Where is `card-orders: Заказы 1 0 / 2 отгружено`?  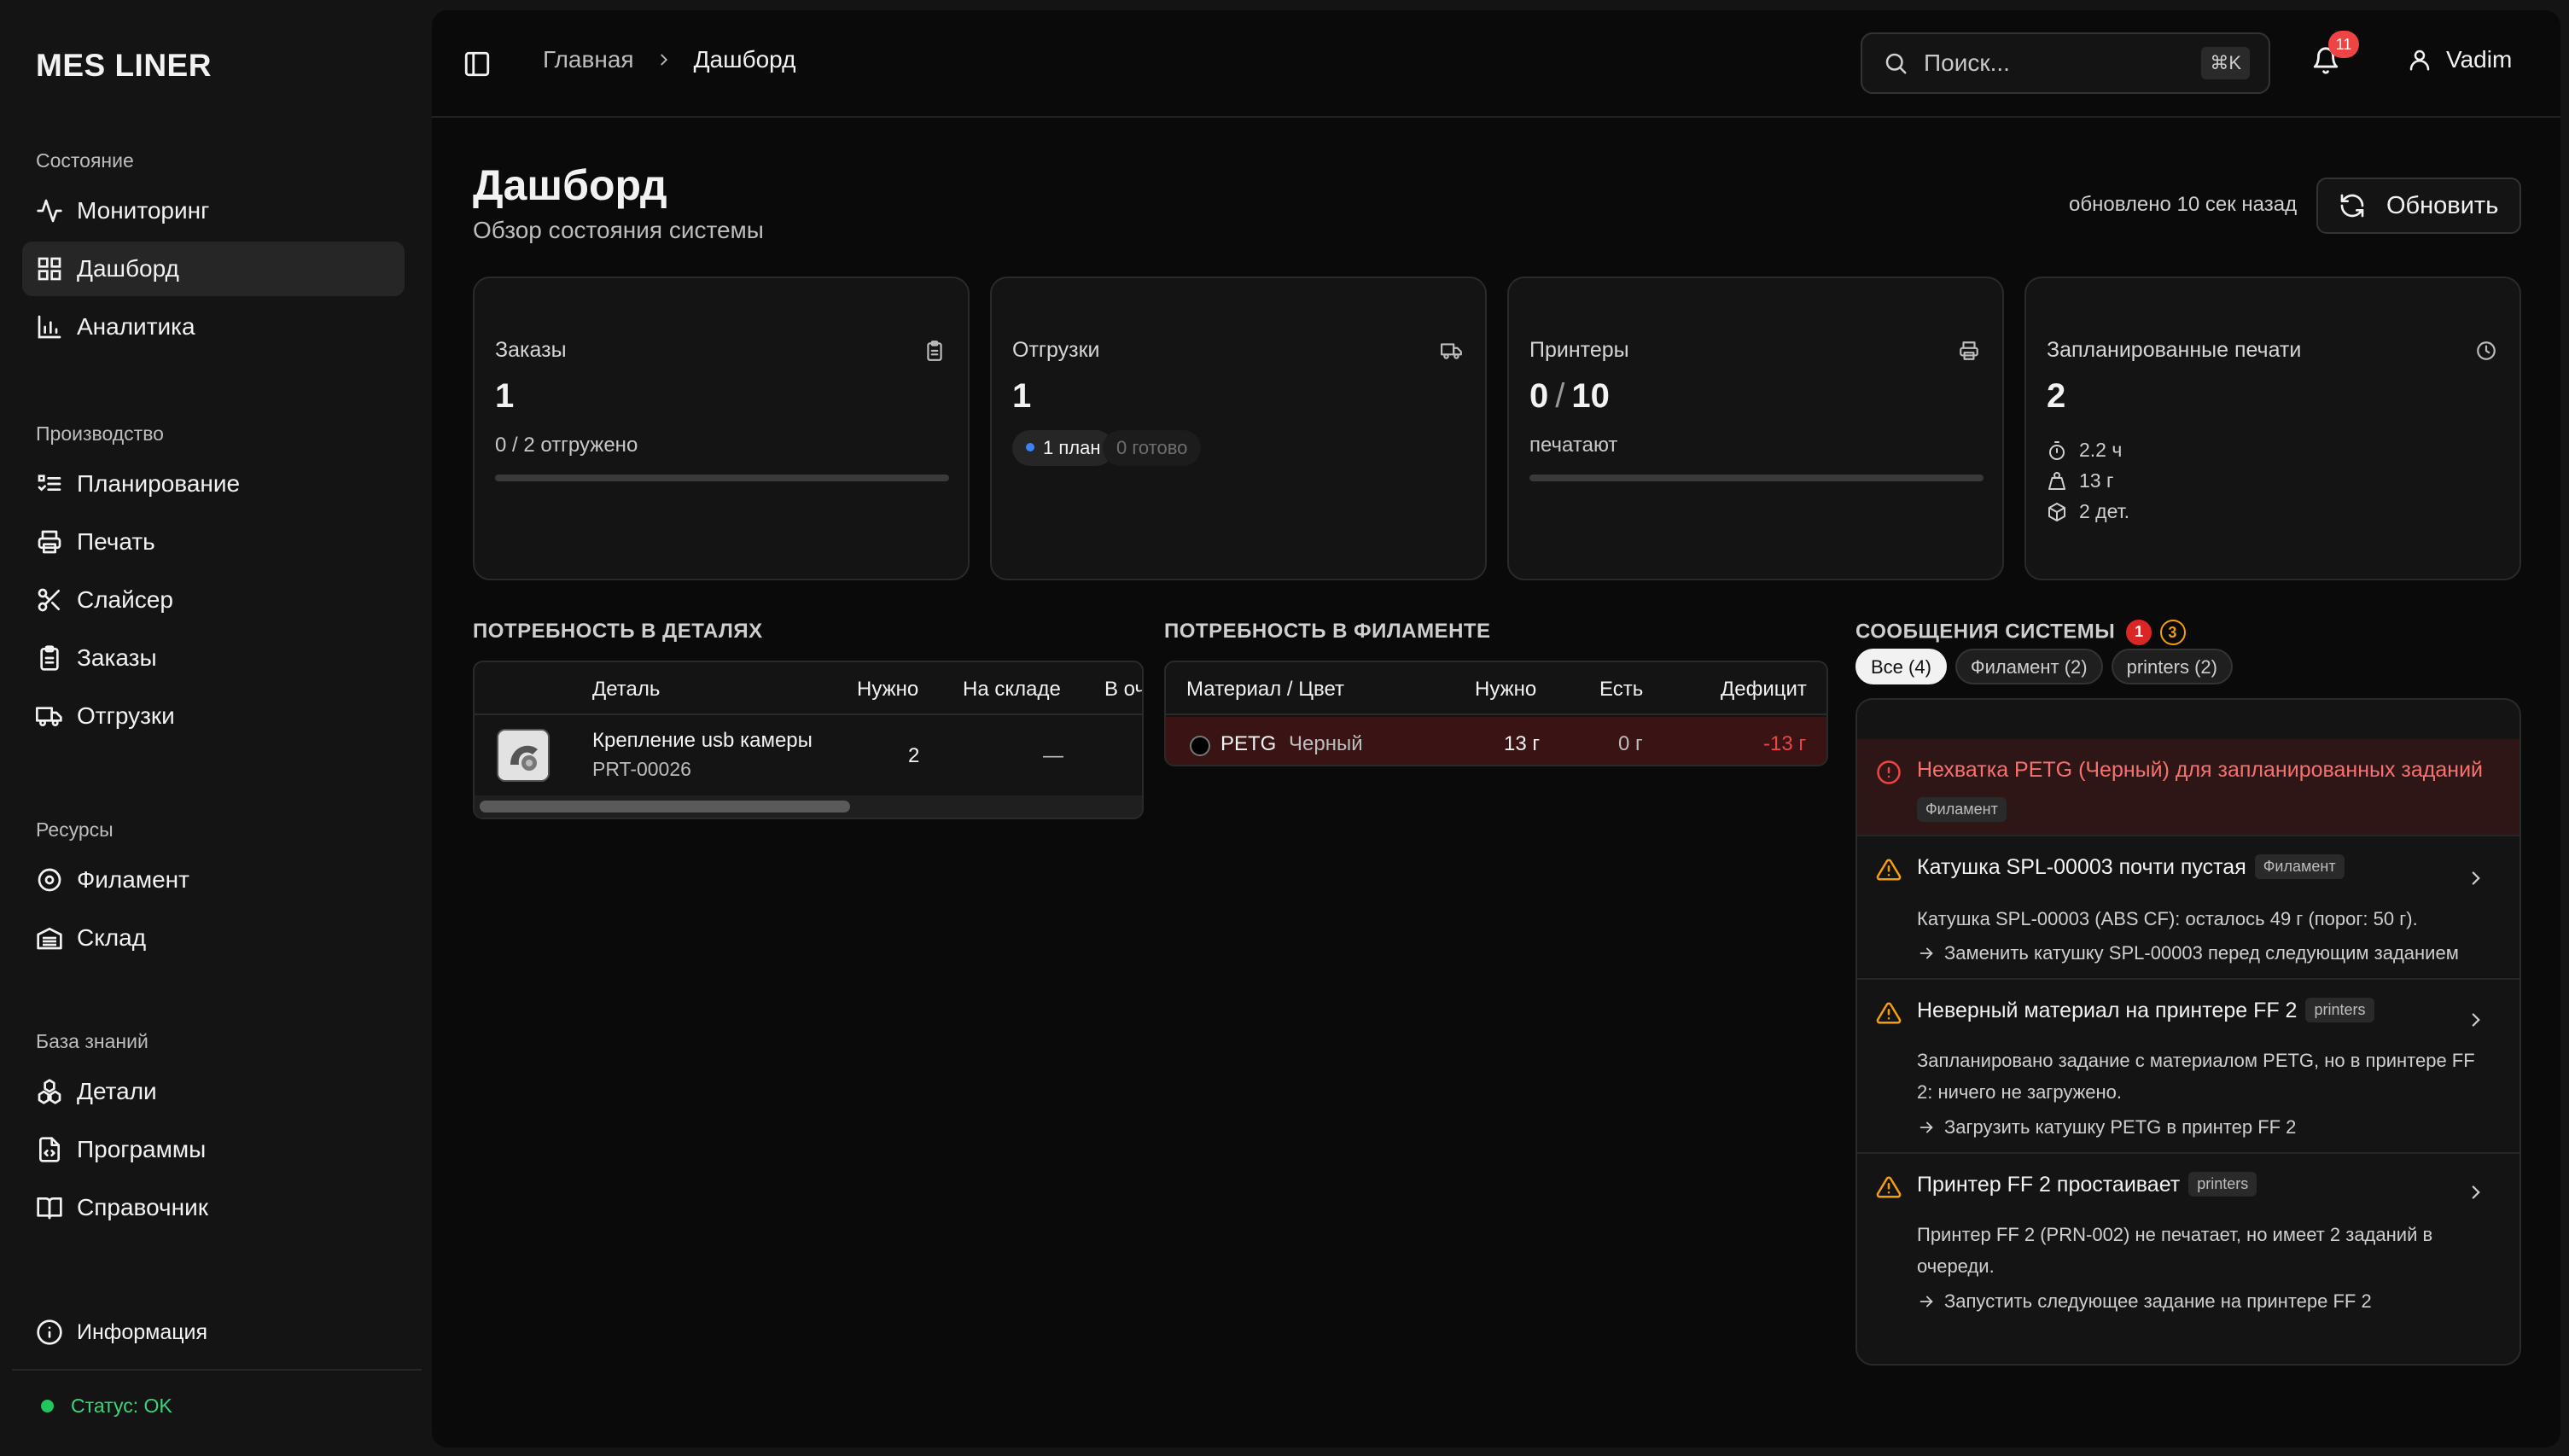
card-orders: Заказы 1 0 / 2 отгружено is located at coordinates (721, 429).